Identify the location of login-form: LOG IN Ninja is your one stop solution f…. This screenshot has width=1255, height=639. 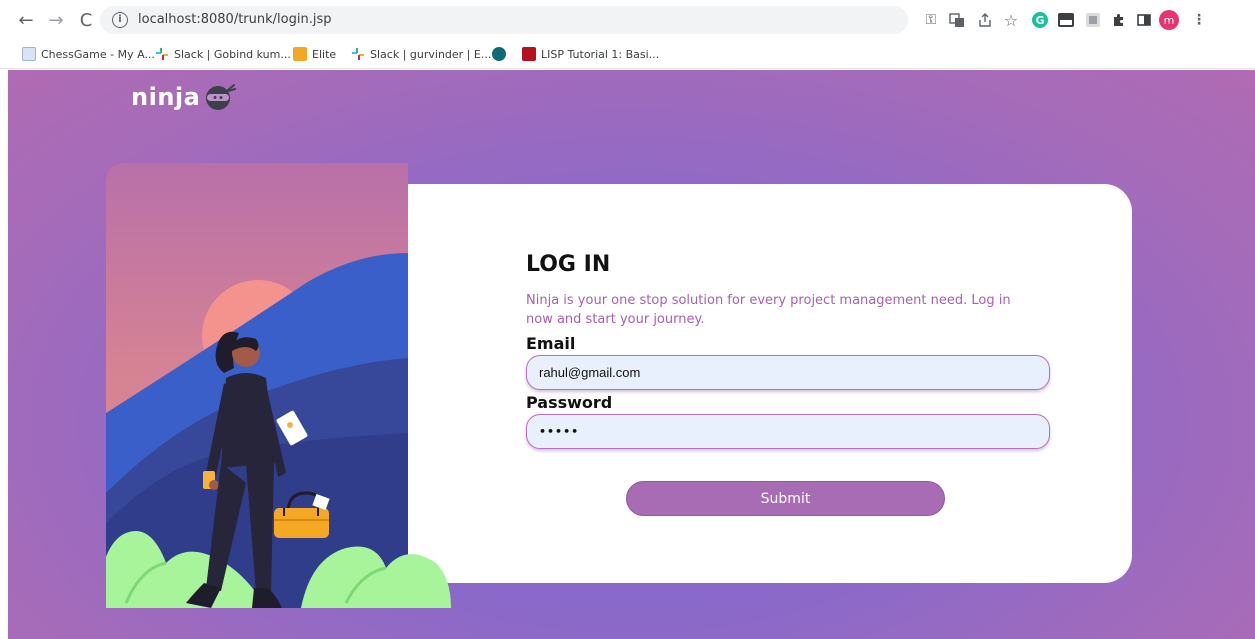
(791, 350).